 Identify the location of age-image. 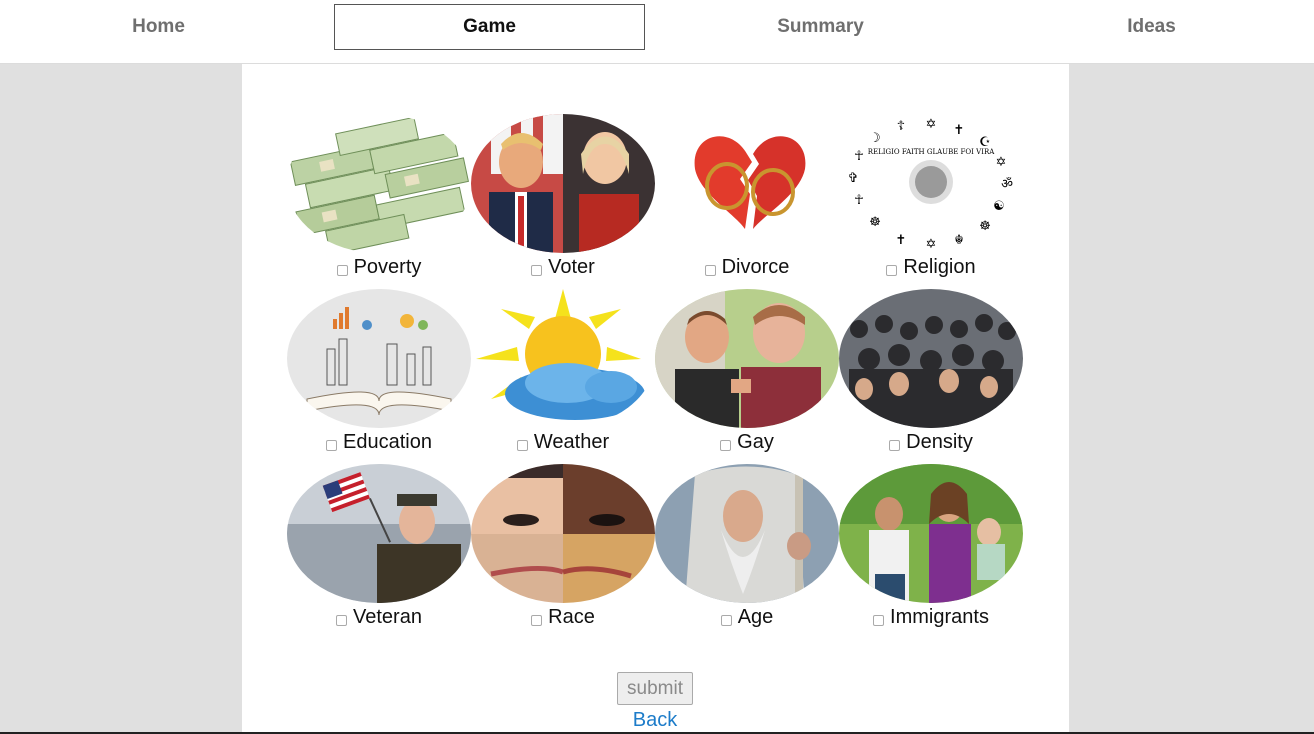
(747, 533).